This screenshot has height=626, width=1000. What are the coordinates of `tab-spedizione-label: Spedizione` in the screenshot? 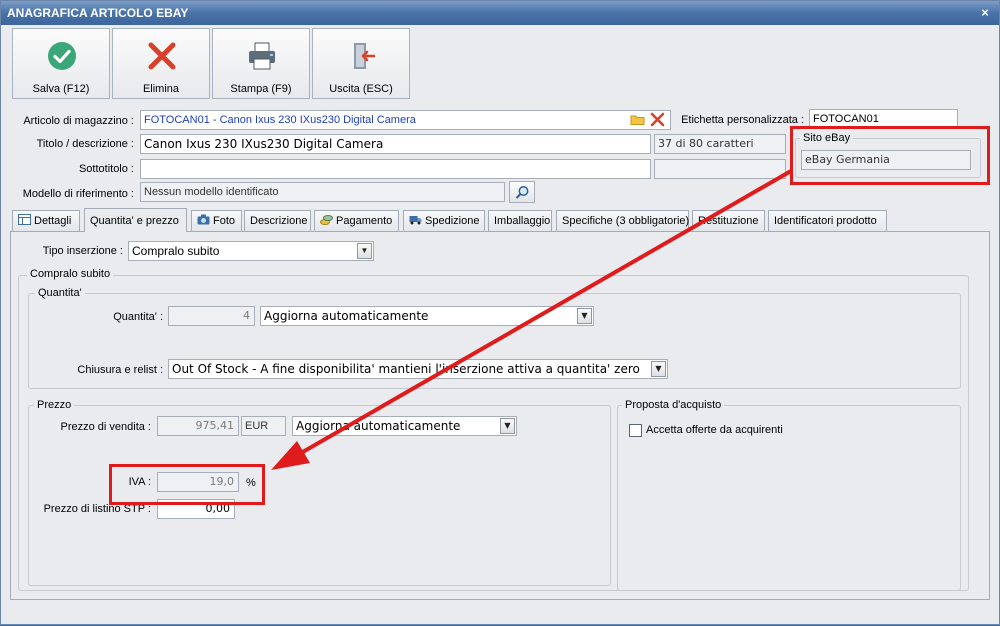 It's located at (452, 221).